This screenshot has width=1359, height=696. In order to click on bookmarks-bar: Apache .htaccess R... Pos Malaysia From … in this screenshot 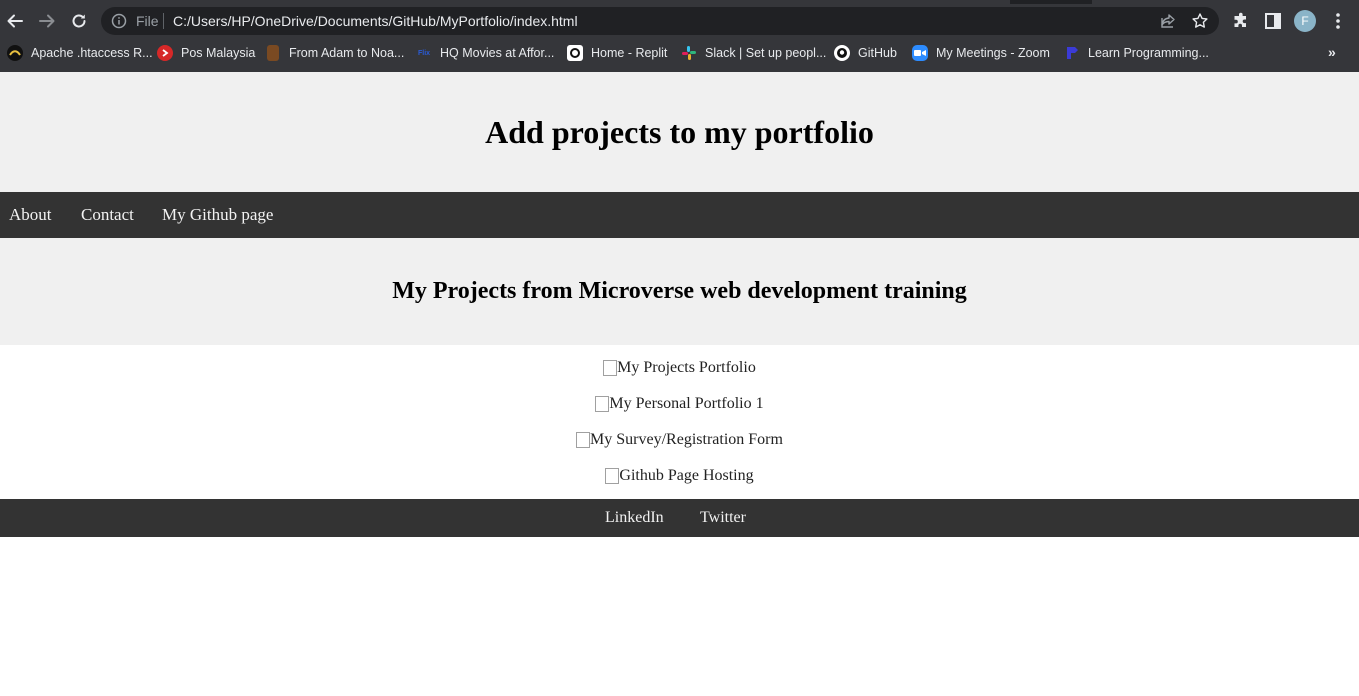, I will do `click(679, 53)`.